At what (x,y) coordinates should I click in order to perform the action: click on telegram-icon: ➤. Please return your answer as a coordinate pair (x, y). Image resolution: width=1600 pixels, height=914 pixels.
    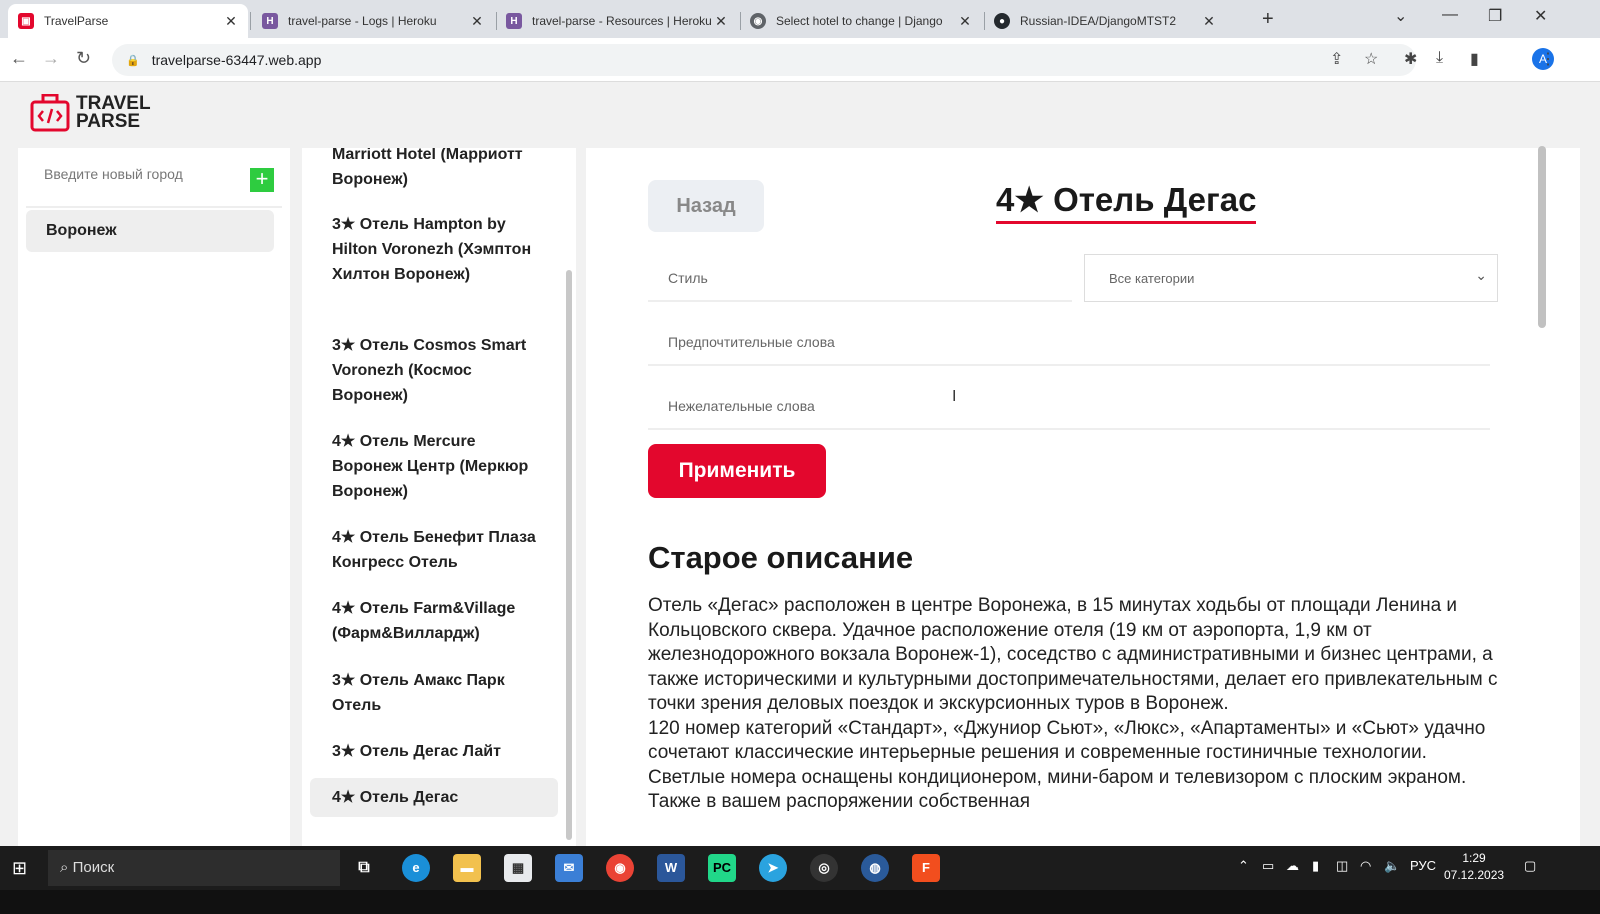
    Looking at the image, I should click on (773, 868).